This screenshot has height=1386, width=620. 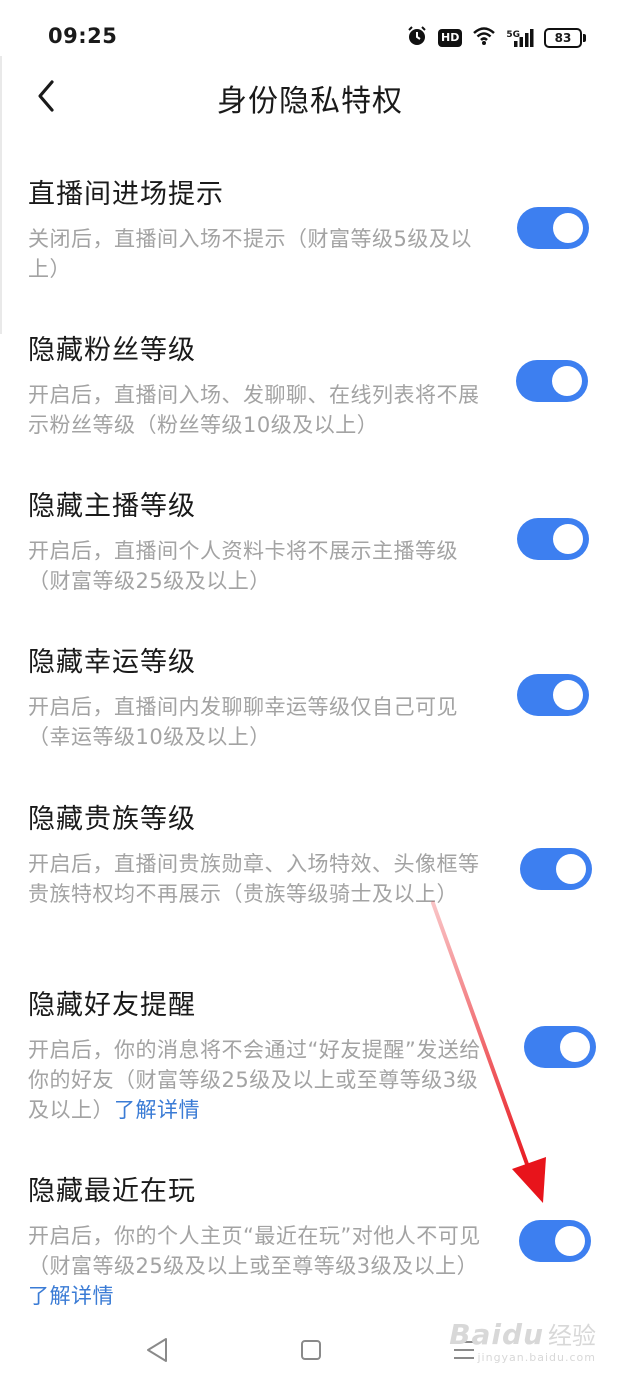 I want to click on nav-back-button, so click(x=158, y=1350).